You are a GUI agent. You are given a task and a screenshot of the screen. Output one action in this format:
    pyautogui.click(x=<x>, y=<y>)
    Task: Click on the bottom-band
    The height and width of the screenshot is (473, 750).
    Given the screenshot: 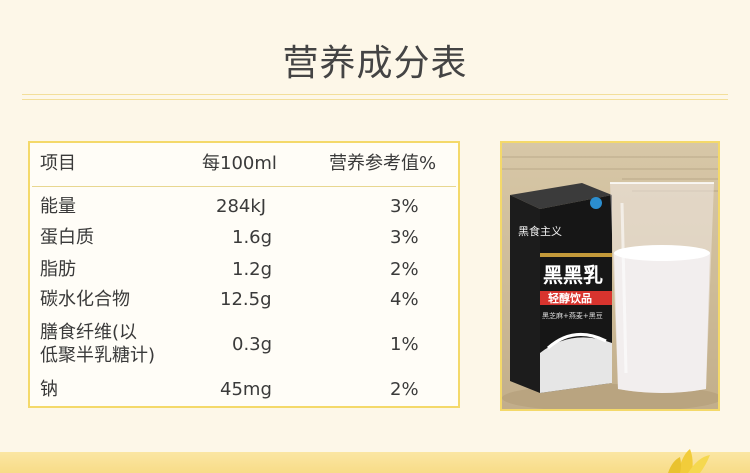 What is the action you would take?
    pyautogui.click(x=375, y=462)
    